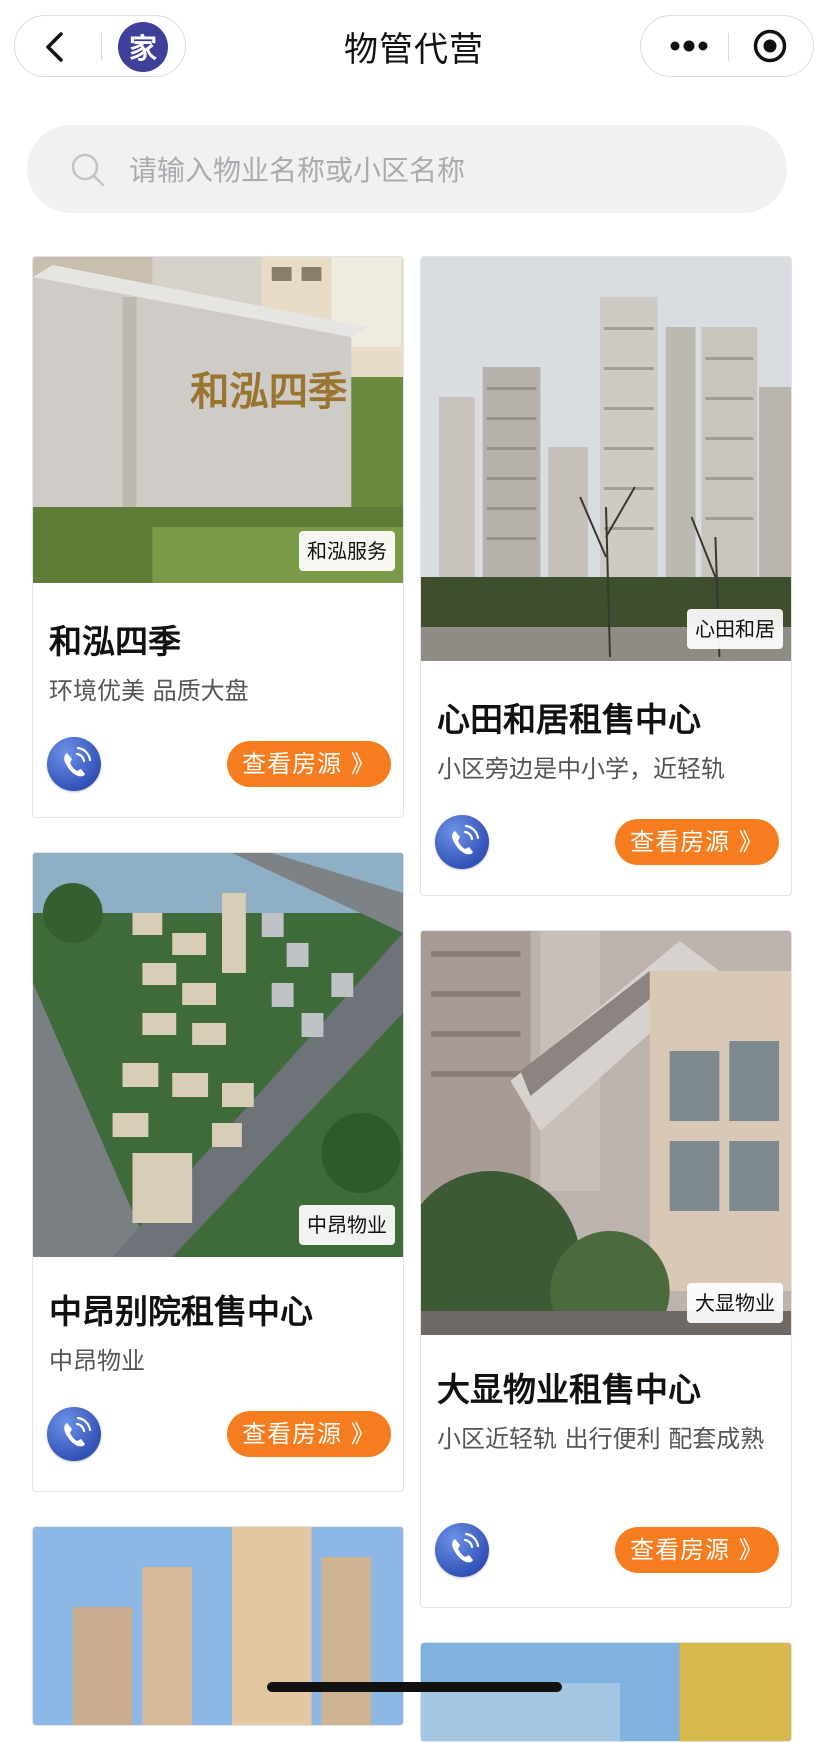  I want to click on brand-badge: 心田和居, so click(735, 629).